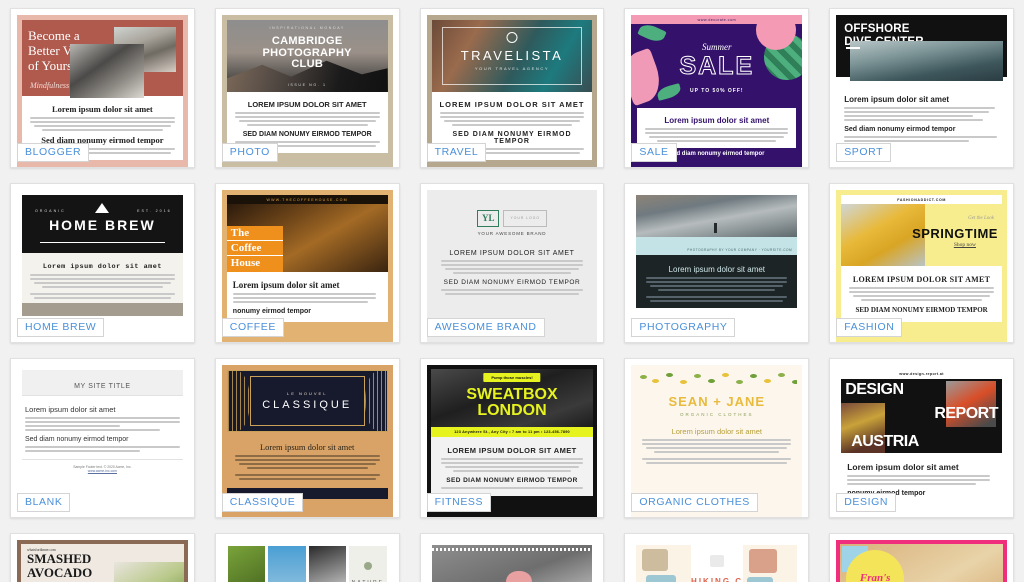 This screenshot has height=582, width=1024. Describe the element at coordinates (53, 152) in the screenshot. I see `template-label-blogger: BLOGGER` at that location.